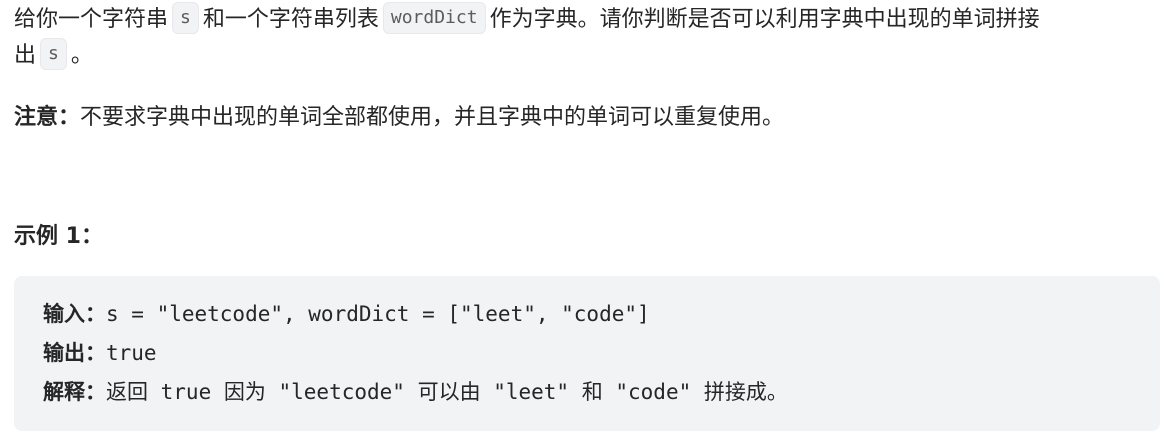 The image size is (1164, 436). I want to click on description-text: 给你一个字符串, so click(91, 19).